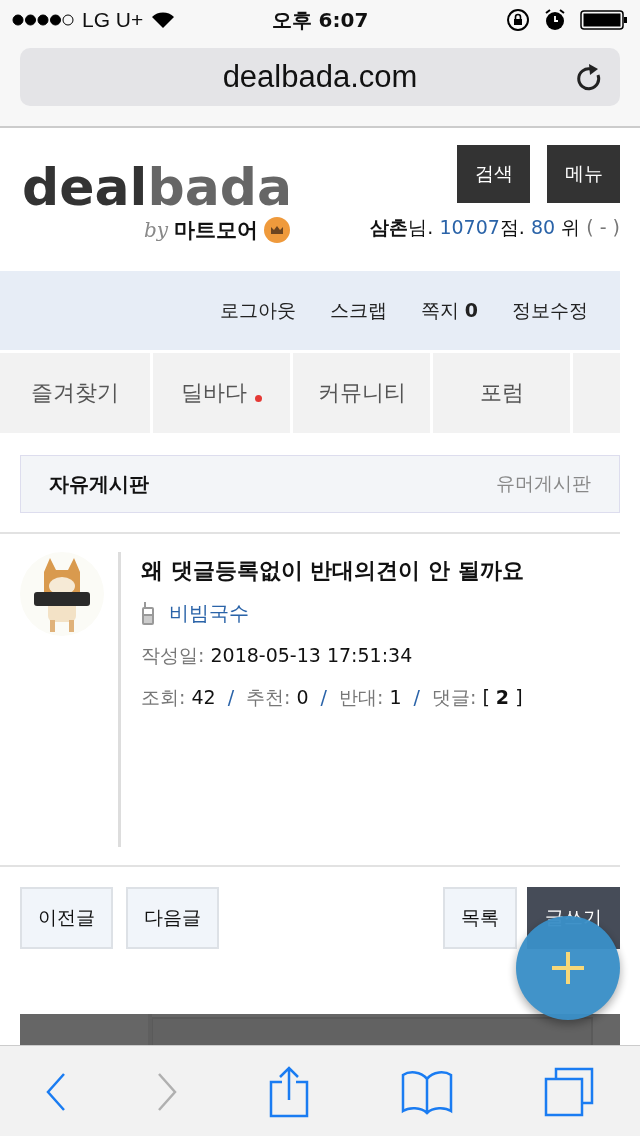 Image resolution: width=640 pixels, height=1136 pixels. I want to click on phone-icon, so click(148, 613).